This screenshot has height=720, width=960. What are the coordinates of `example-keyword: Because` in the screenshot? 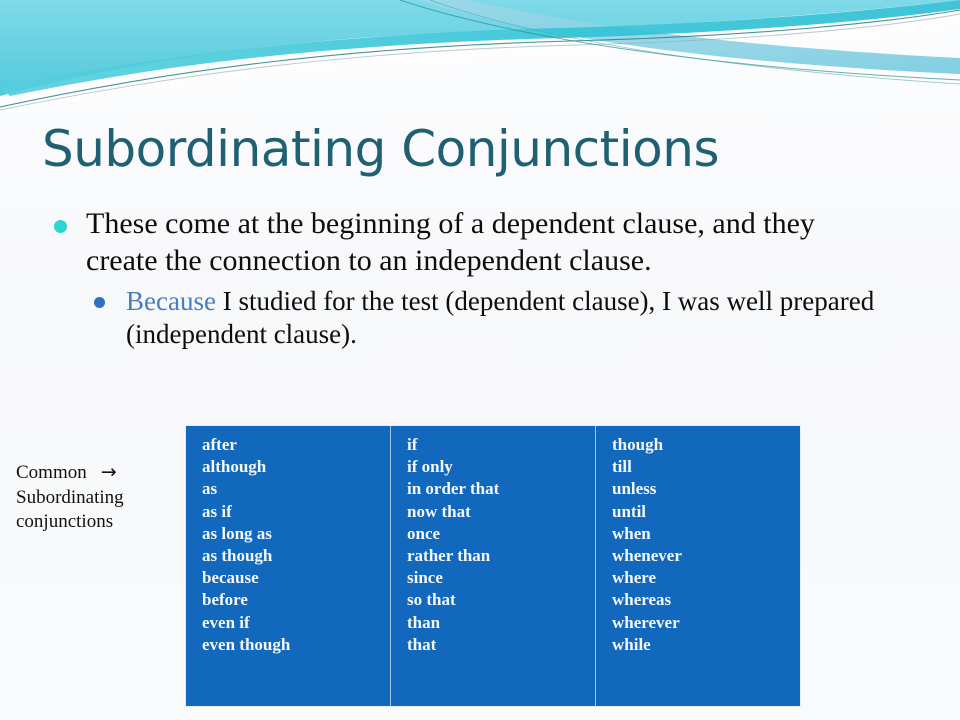 It's located at (171, 301).